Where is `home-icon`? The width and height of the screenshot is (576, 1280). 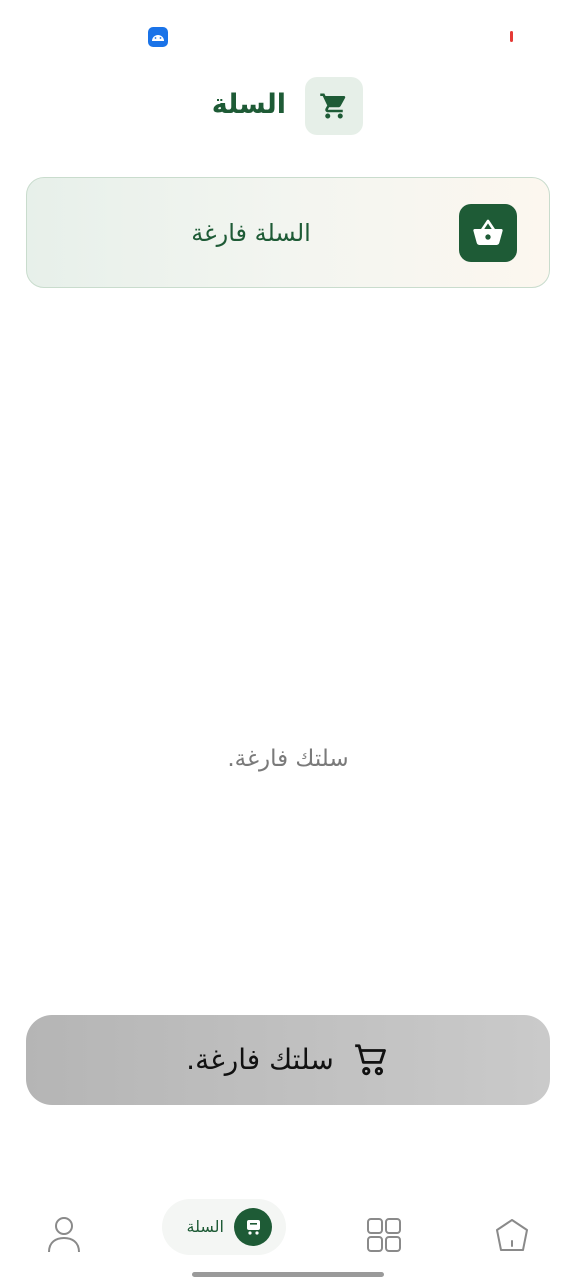
home-icon is located at coordinates (512, 1235).